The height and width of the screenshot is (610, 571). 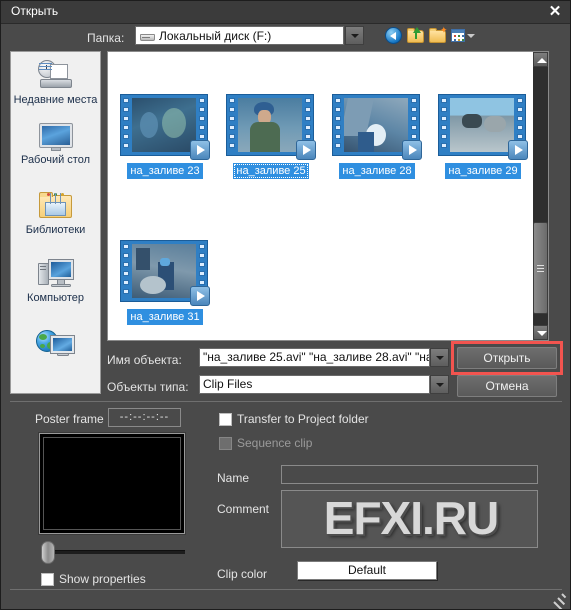 What do you see at coordinates (48, 552) in the screenshot?
I see `poster-frame-slider-handle` at bounding box center [48, 552].